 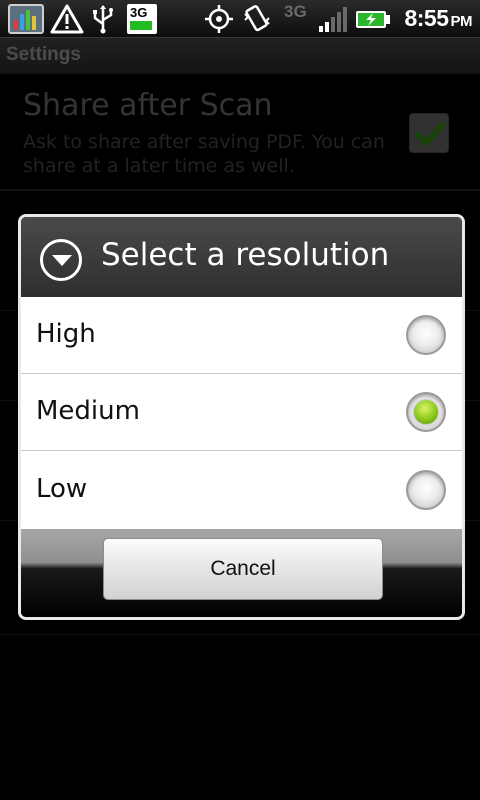 I want to click on warning-icon, so click(x=67, y=19).